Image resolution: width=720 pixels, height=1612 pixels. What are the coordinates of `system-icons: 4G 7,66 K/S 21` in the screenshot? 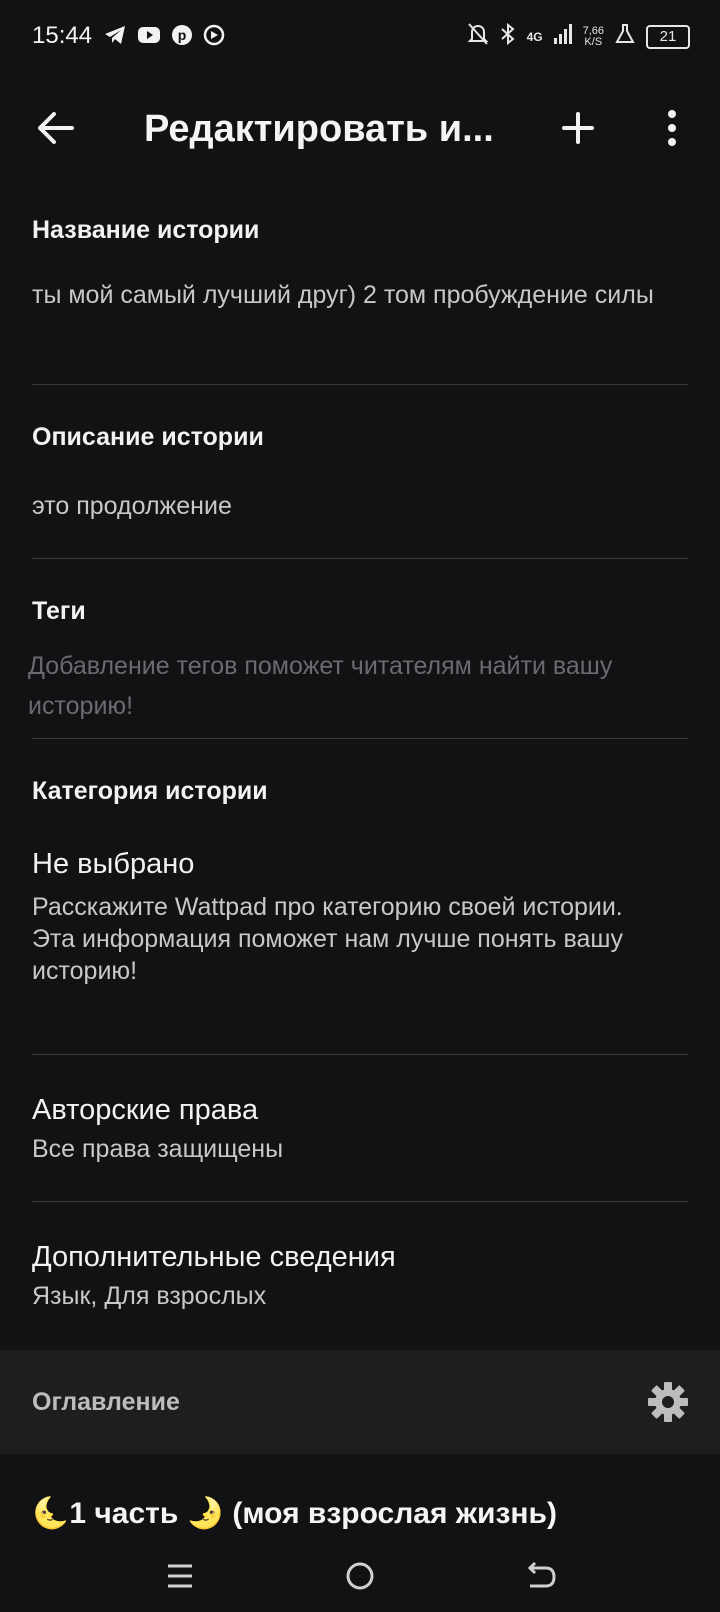 It's located at (578, 36).